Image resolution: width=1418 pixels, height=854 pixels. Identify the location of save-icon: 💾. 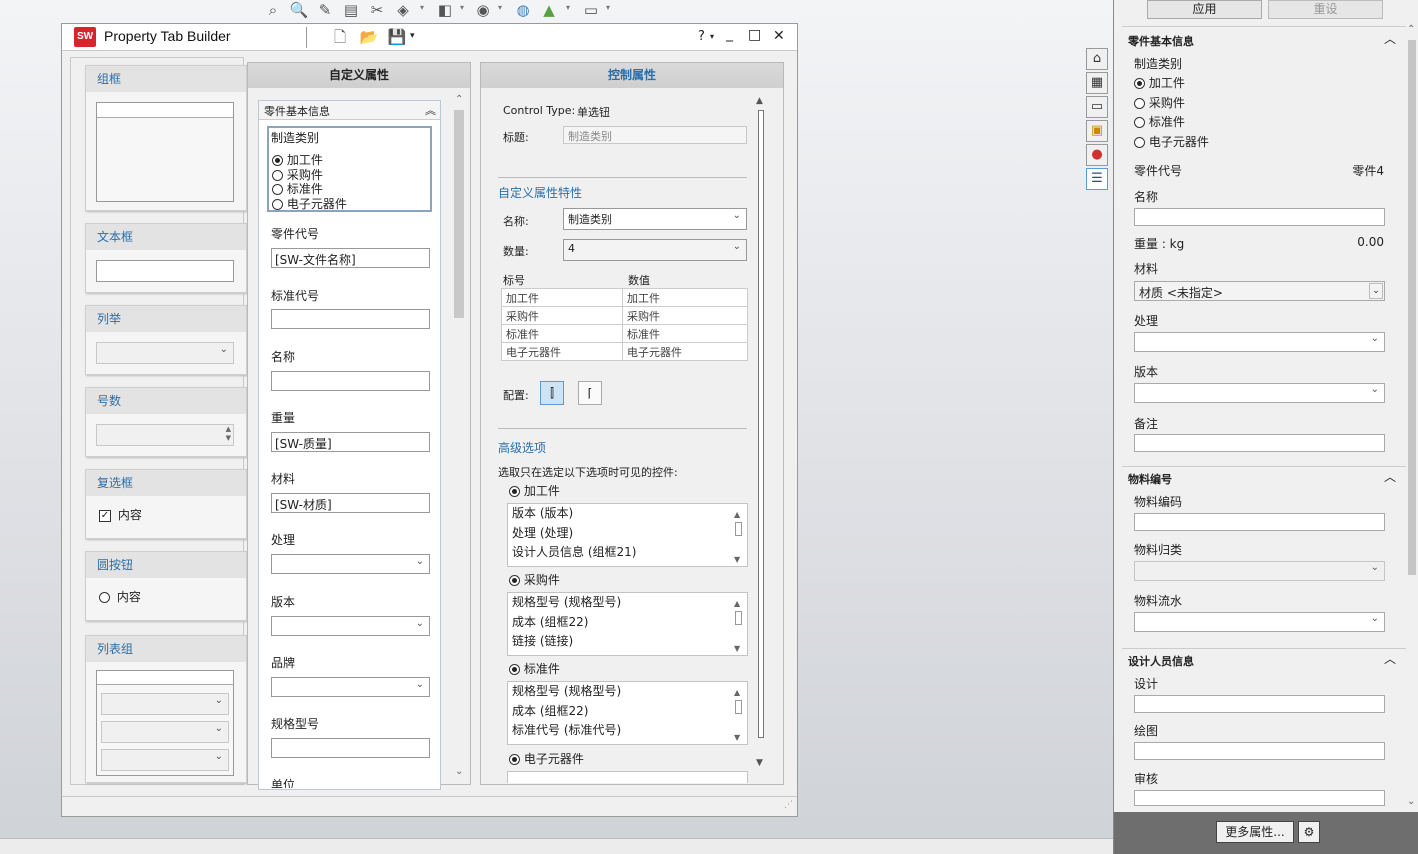
(397, 37).